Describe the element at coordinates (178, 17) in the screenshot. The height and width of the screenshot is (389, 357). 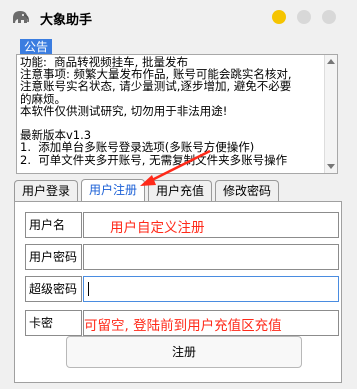
I see `title-bar: 大象助手` at that location.